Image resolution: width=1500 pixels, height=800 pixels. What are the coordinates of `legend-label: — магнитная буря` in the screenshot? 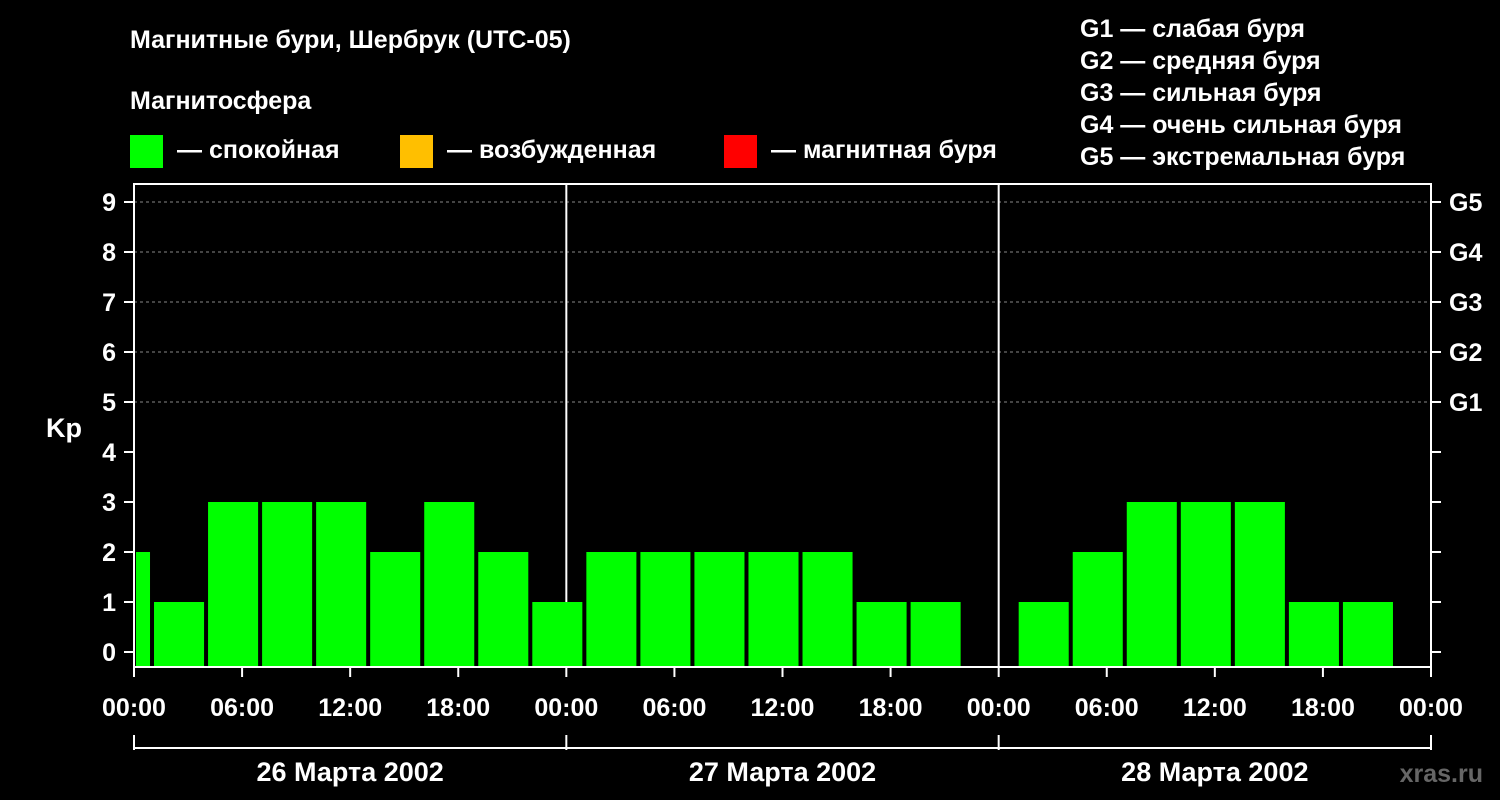 It's located at (884, 150).